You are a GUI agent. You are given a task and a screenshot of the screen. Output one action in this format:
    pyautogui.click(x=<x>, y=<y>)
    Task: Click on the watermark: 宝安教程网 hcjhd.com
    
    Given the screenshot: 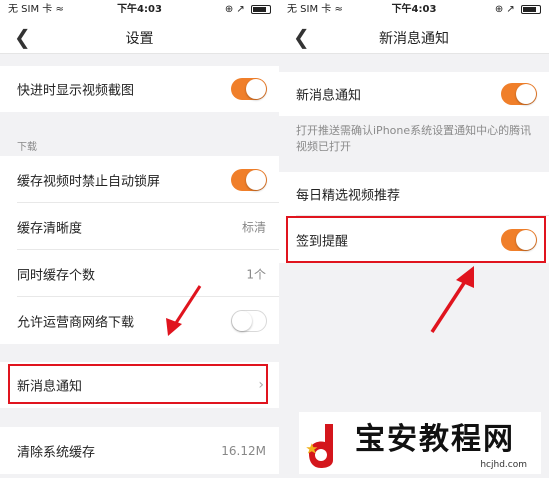 What is the action you would take?
    pyautogui.click(x=420, y=443)
    